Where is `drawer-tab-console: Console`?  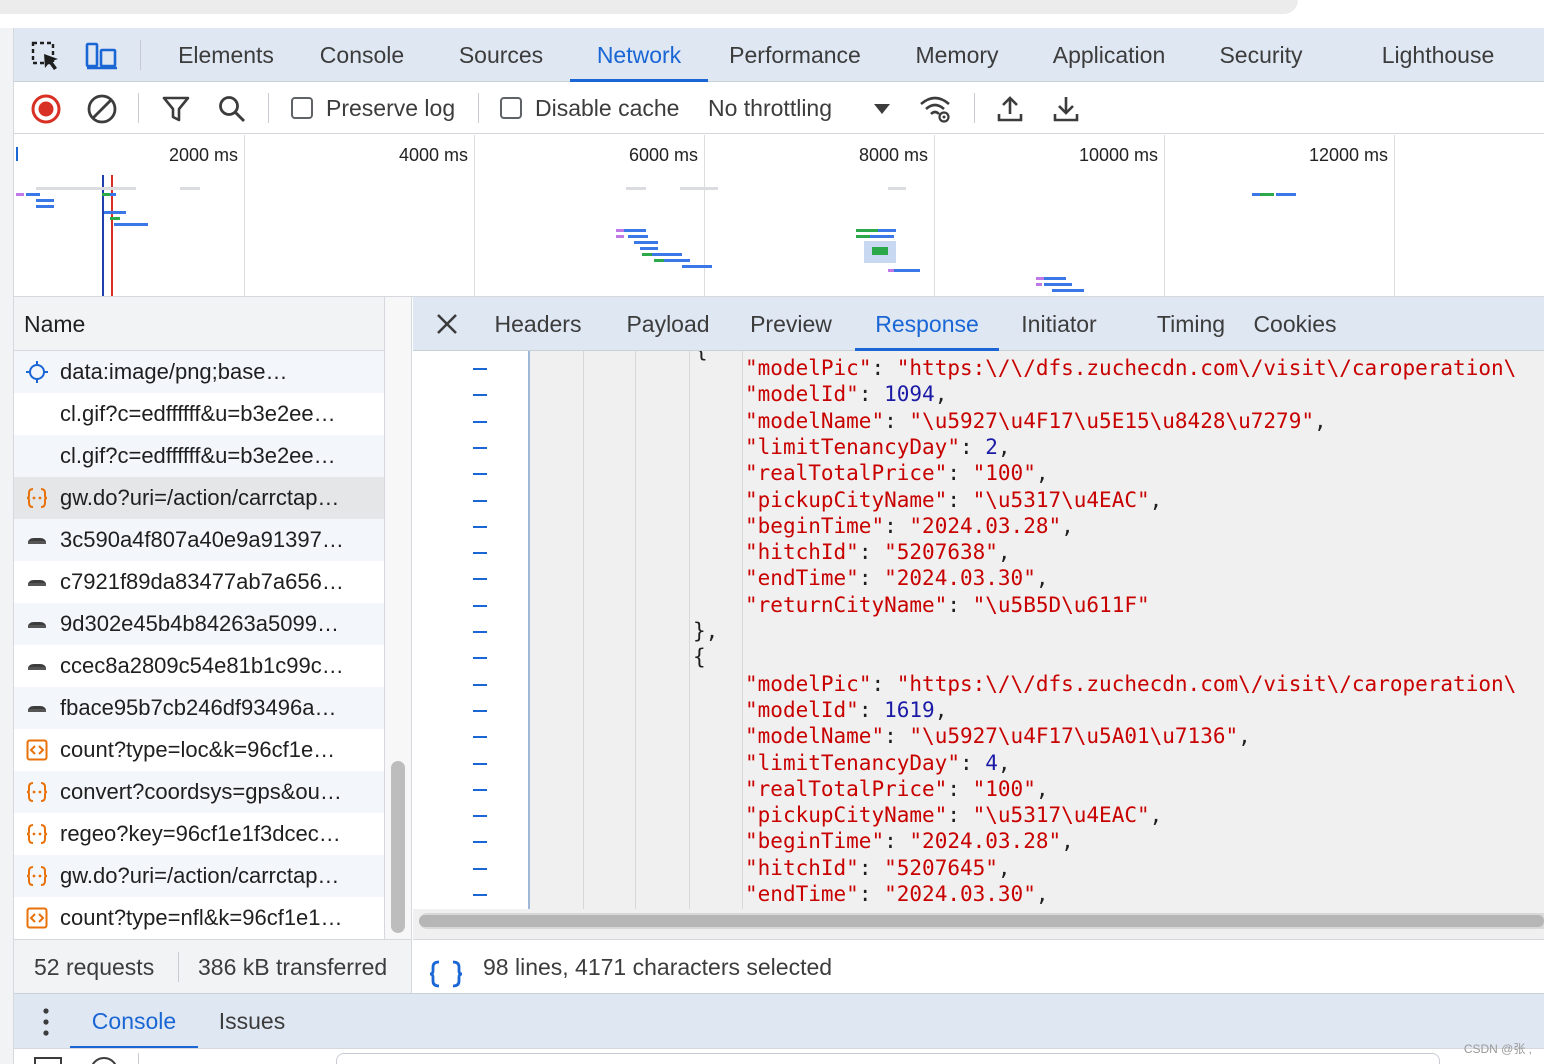 drawer-tab-console: Console is located at coordinates (134, 1021).